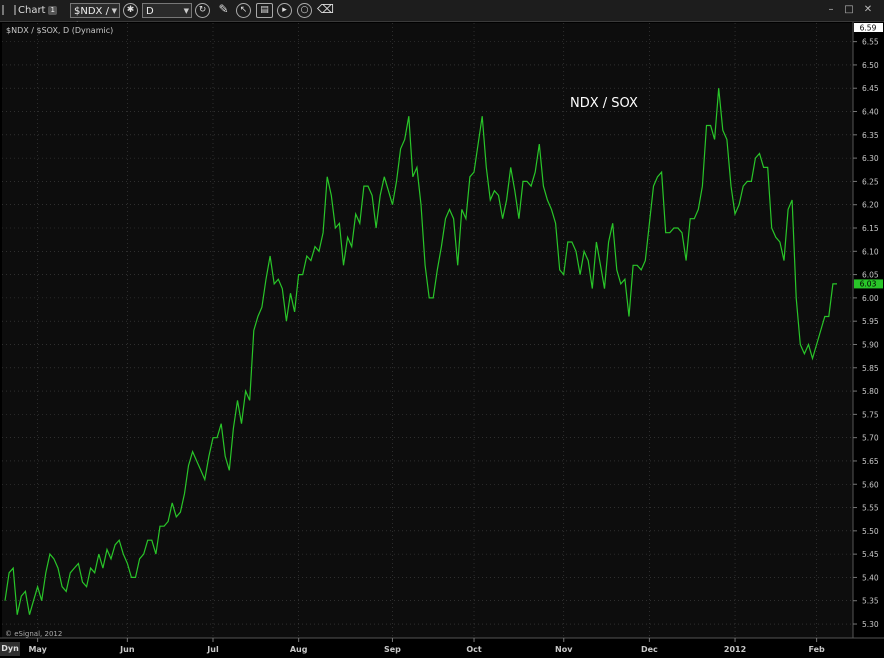 Image resolution: width=884 pixels, height=658 pixels. Describe the element at coordinates (130, 10) in the screenshot. I see `settings-gear-icon: ✱` at that location.